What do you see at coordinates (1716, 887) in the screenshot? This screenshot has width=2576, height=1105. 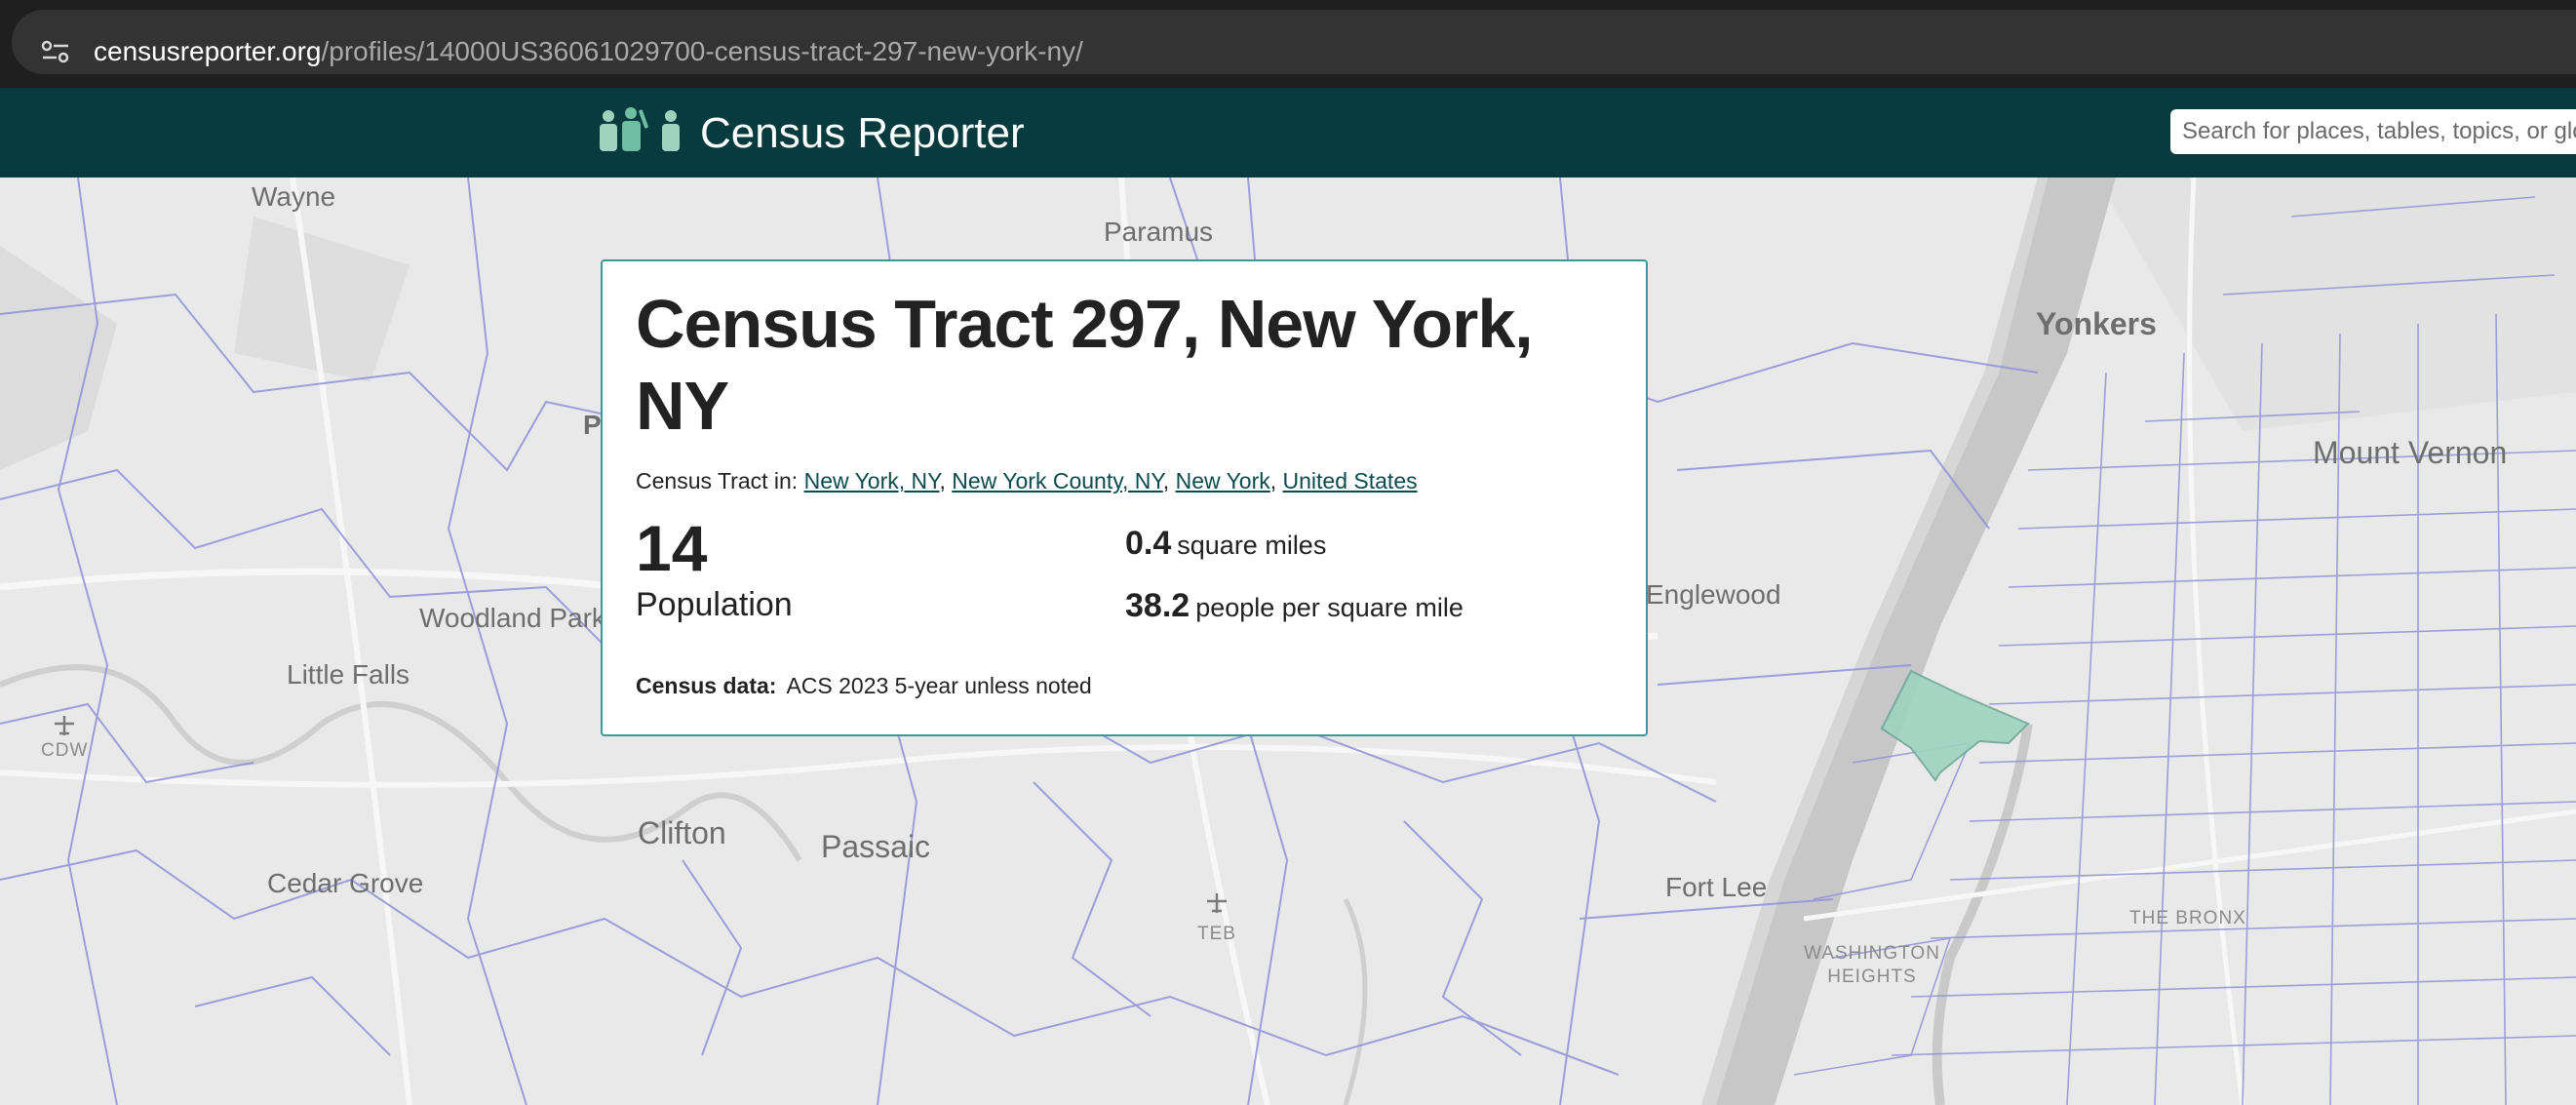 I see `map-label-fort-lee: Fort Lee` at bounding box center [1716, 887].